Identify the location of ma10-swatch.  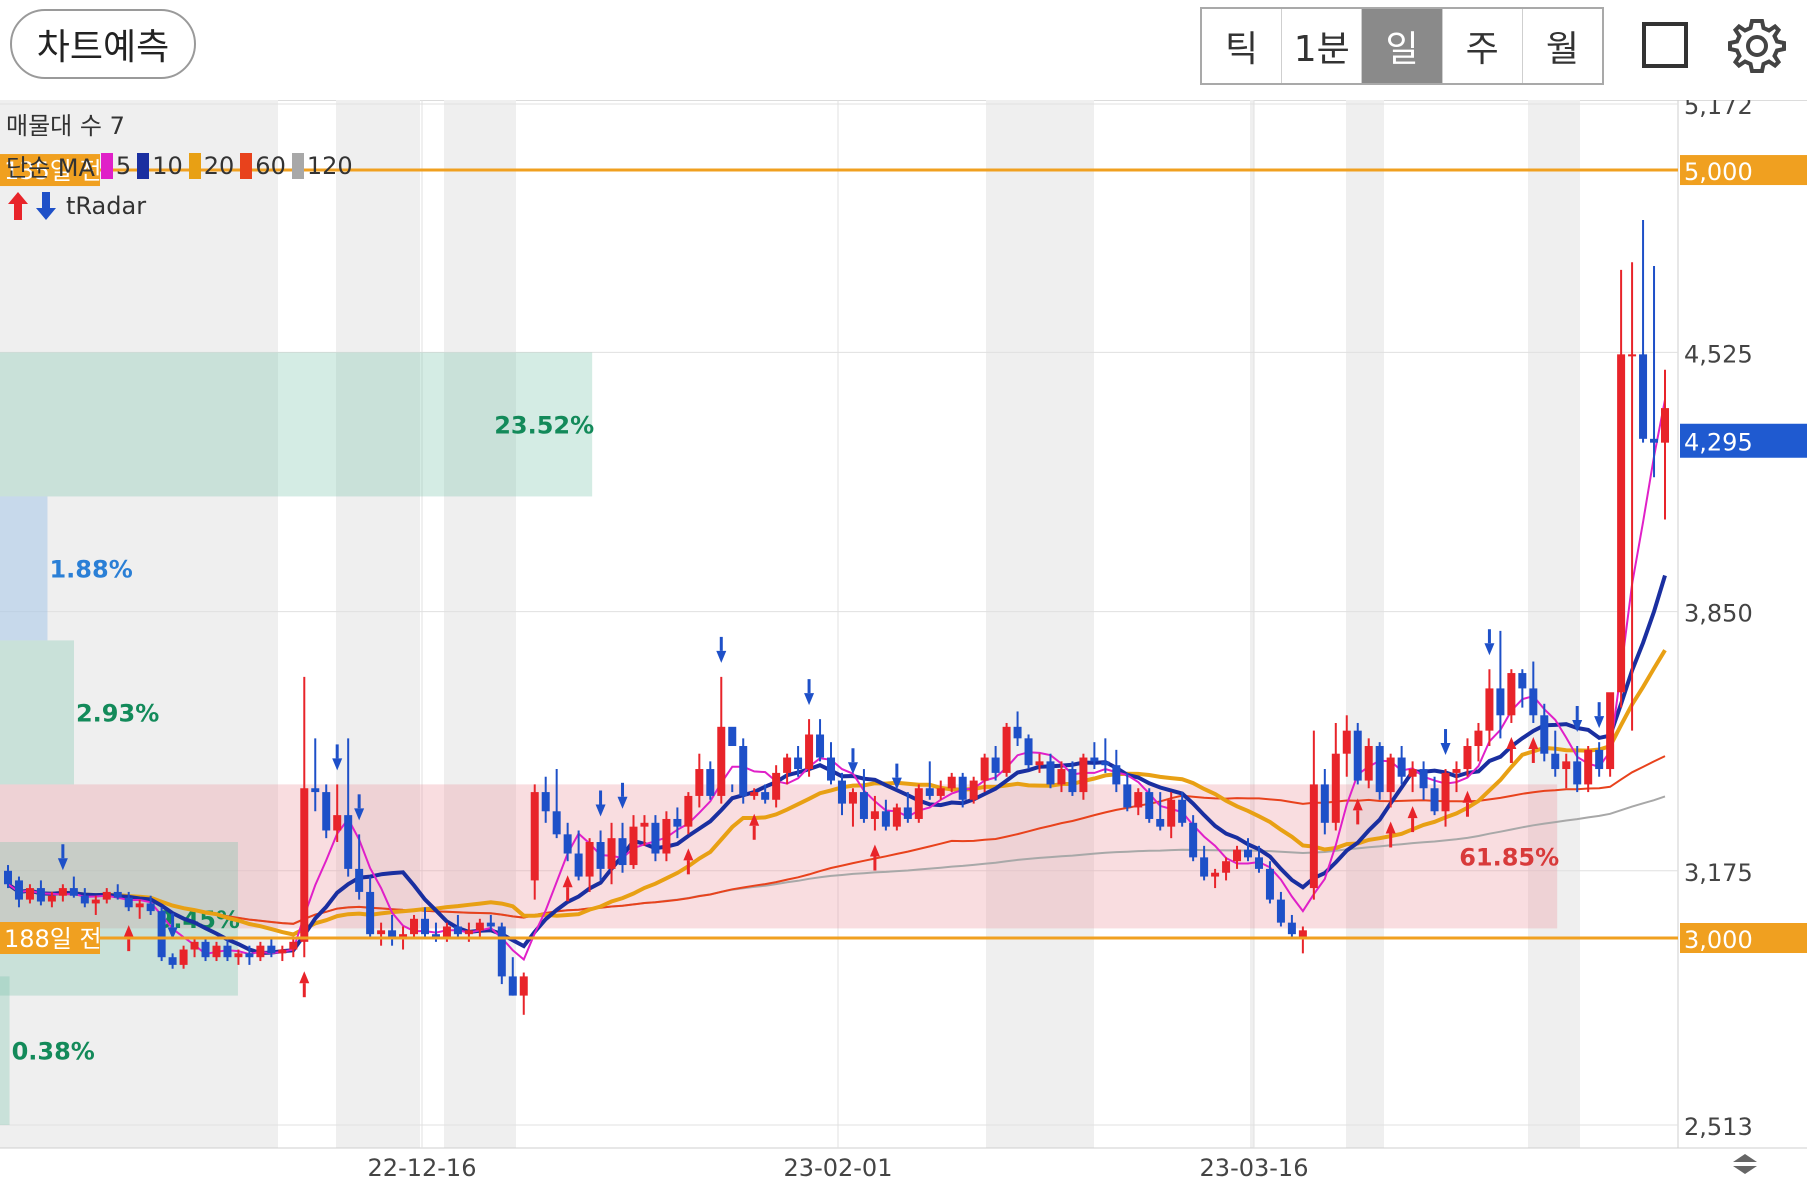
(143, 165).